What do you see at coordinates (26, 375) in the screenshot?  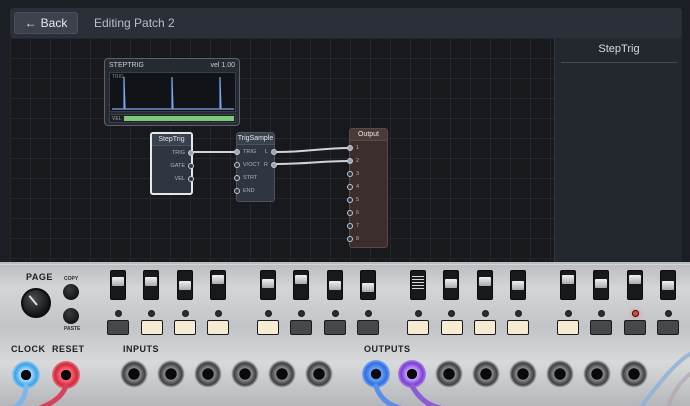 I see `clock-jack` at bounding box center [26, 375].